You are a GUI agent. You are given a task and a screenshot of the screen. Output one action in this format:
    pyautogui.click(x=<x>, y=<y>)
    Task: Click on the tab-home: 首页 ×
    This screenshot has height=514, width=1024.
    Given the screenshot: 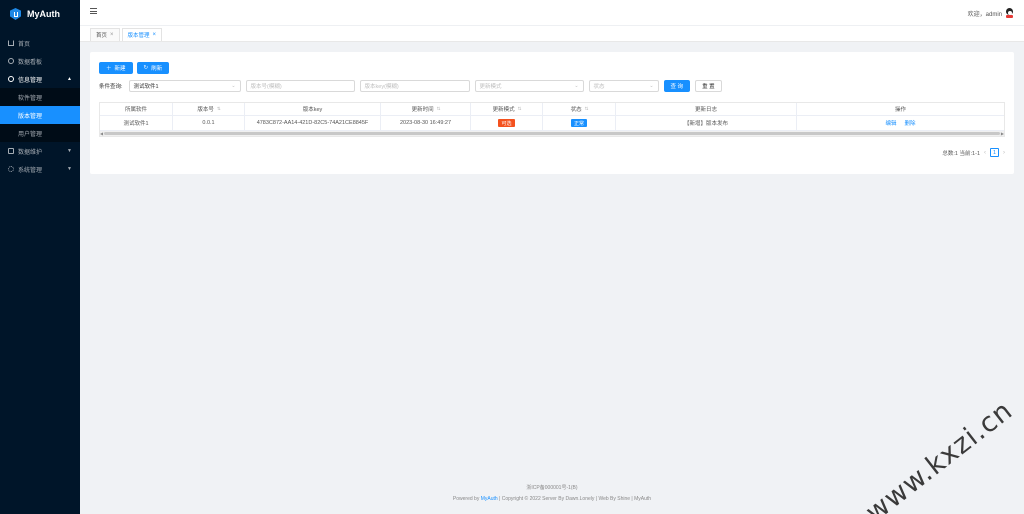 What is the action you would take?
    pyautogui.click(x=105, y=34)
    